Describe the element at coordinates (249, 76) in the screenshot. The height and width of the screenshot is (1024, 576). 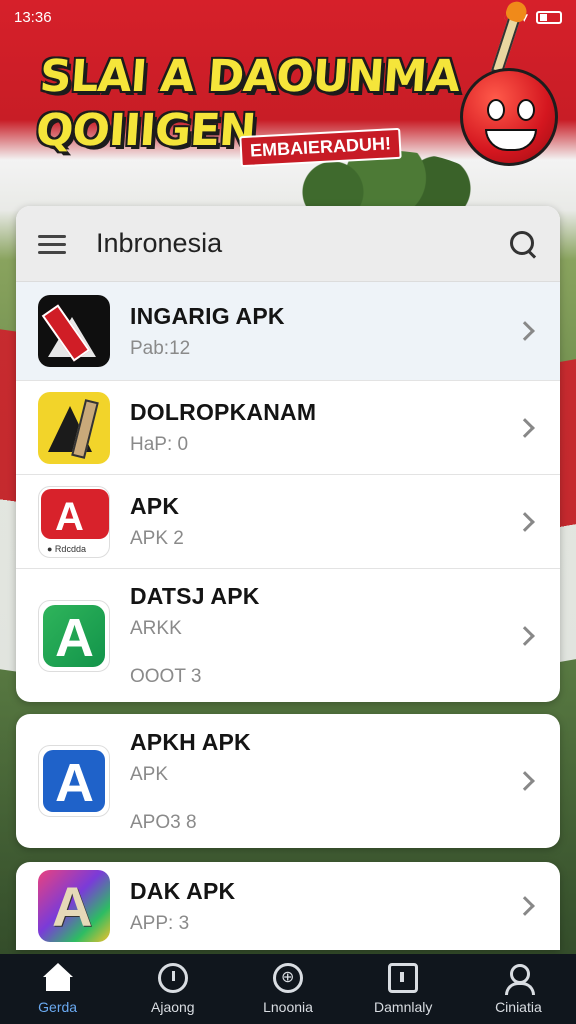
I see `banner-title-line1: SLAI A DAOUNMA` at that location.